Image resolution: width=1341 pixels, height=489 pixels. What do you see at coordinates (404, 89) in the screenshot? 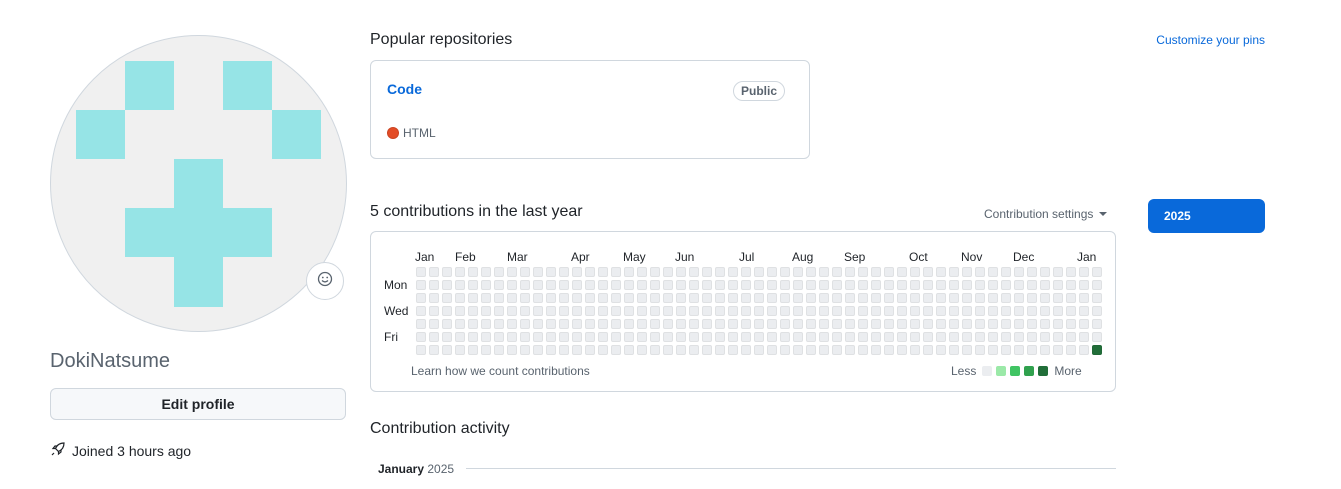
I see `repo-name-link: Code` at bounding box center [404, 89].